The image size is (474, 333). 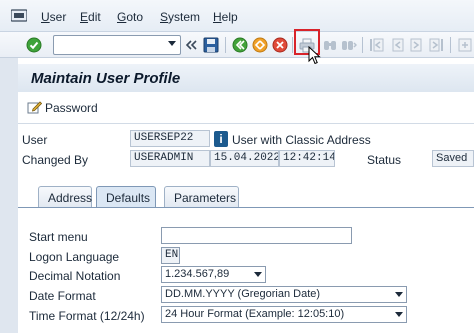 I want to click on changed-time-field: 12:42:14, so click(x=307, y=158).